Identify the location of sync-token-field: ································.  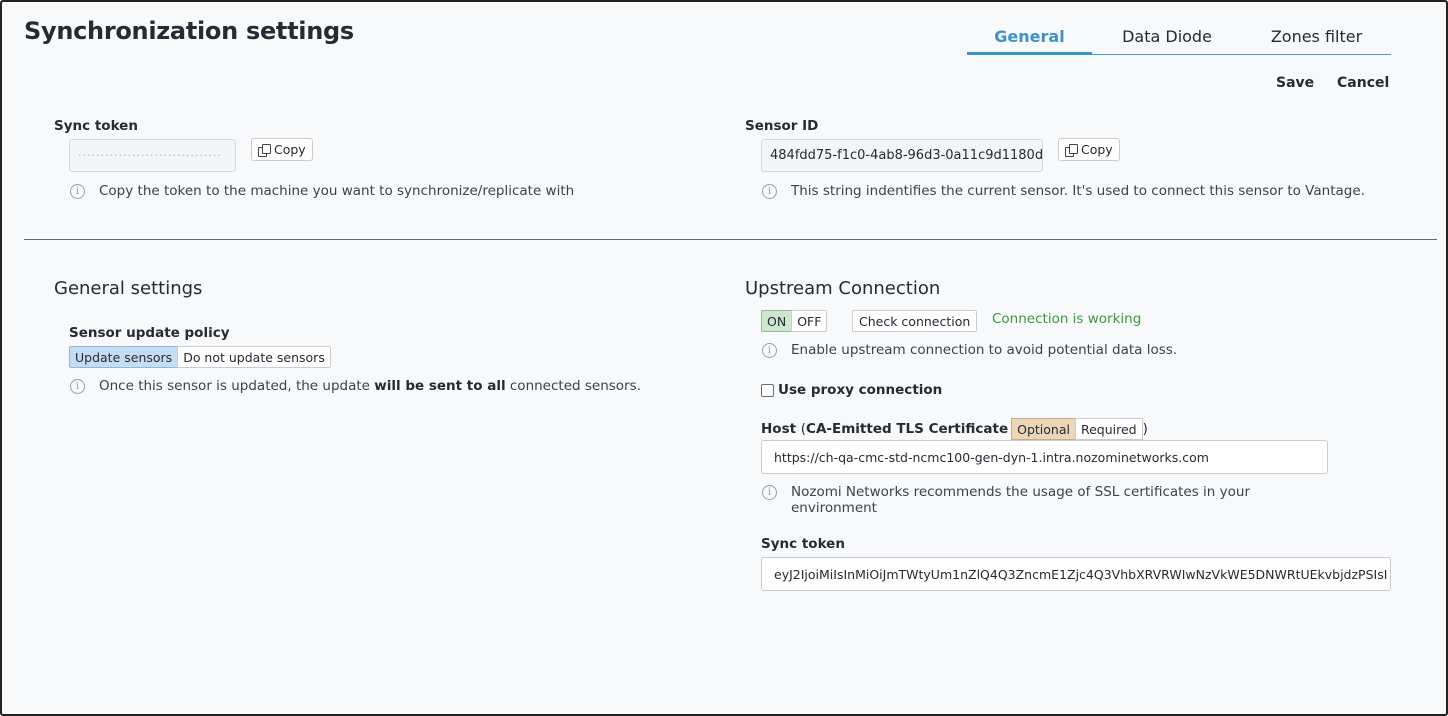
(152, 155).